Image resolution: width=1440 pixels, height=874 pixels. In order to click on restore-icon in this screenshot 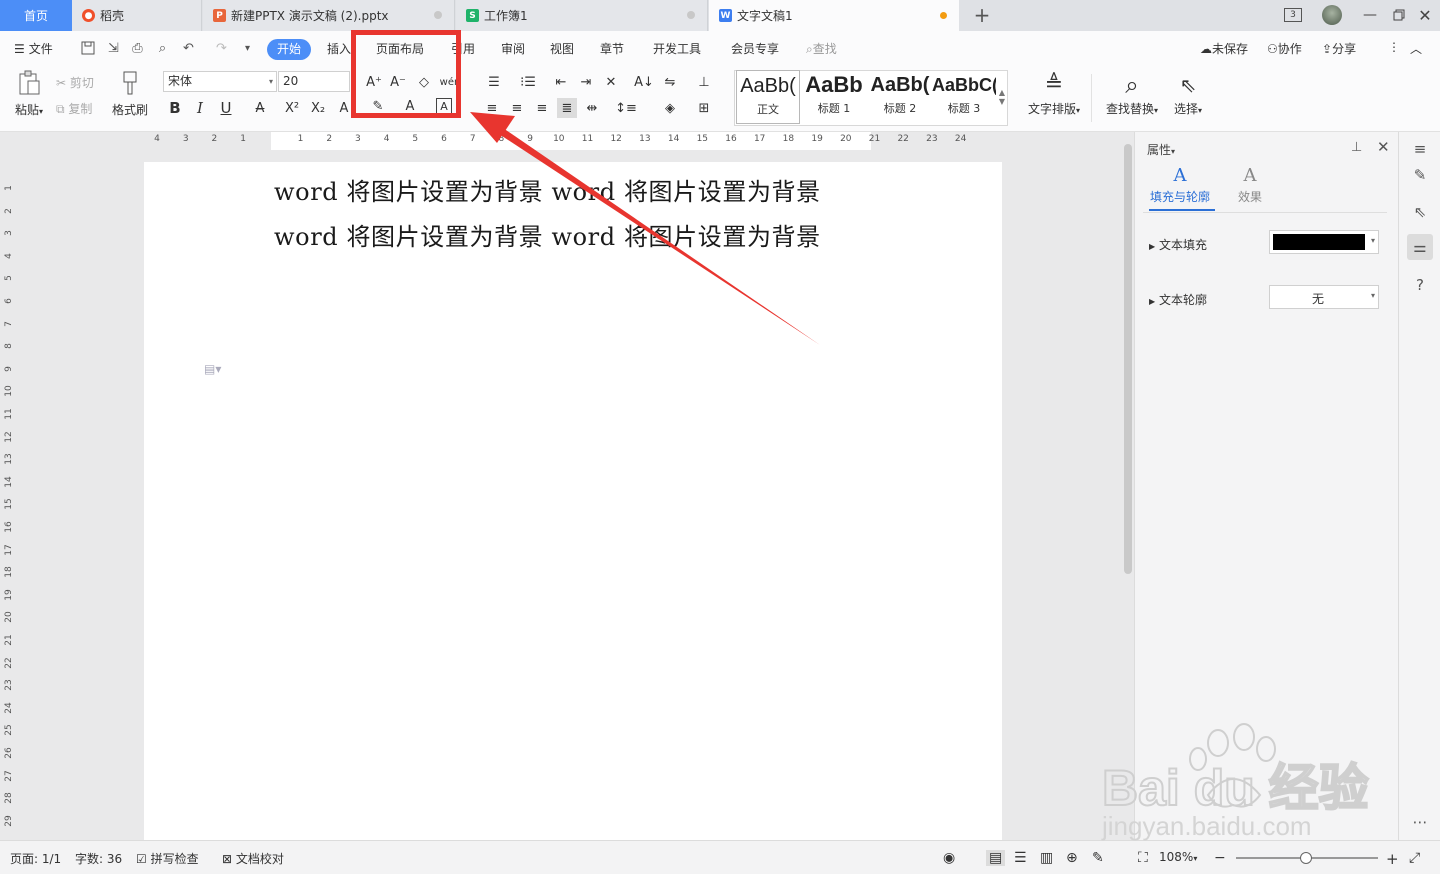, I will do `click(1399, 15)`.